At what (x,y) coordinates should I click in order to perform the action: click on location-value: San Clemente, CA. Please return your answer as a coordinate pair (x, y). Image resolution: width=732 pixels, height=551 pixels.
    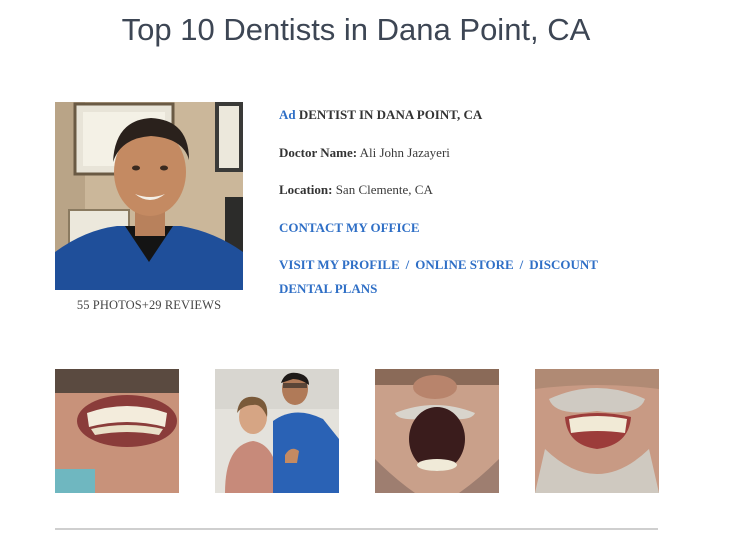
    Looking at the image, I should click on (384, 189).